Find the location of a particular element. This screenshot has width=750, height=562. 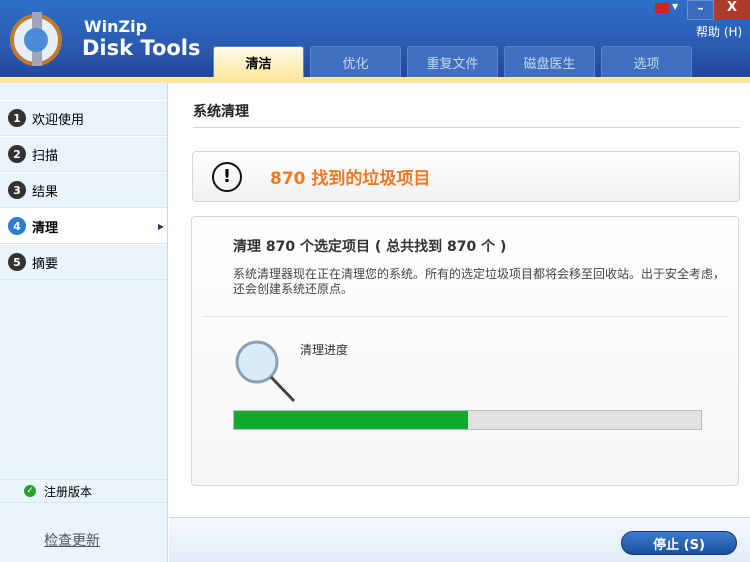

stop-button: 停止 (S) is located at coordinates (679, 543).